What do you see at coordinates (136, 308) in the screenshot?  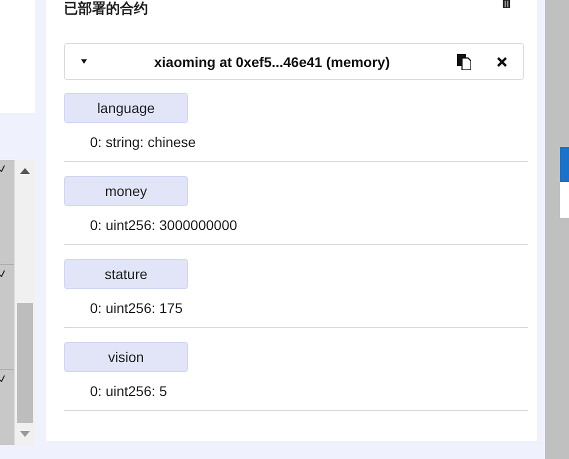 I see `output-text: 0: uint256: 175` at bounding box center [136, 308].